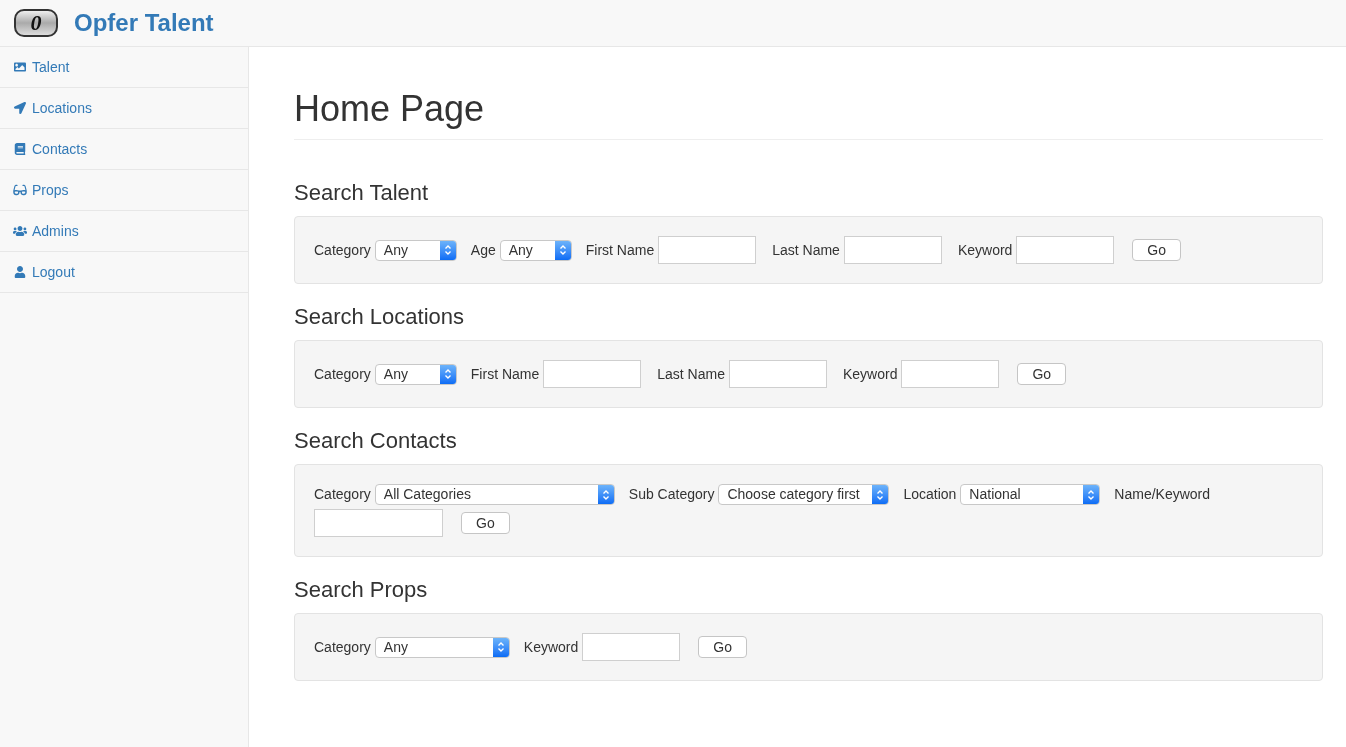 Image resolution: width=1346 pixels, height=747 pixels. What do you see at coordinates (1030, 494) in the screenshot?
I see `select-dropdown: National` at bounding box center [1030, 494].